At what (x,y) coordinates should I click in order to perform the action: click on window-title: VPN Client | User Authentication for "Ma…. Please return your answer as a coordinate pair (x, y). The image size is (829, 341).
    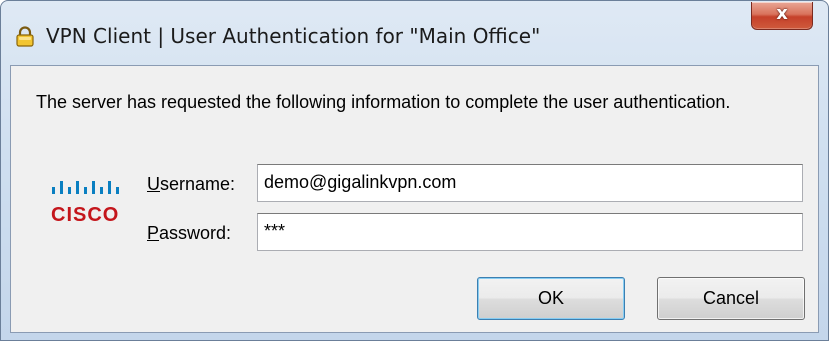
    Looking at the image, I should click on (293, 36).